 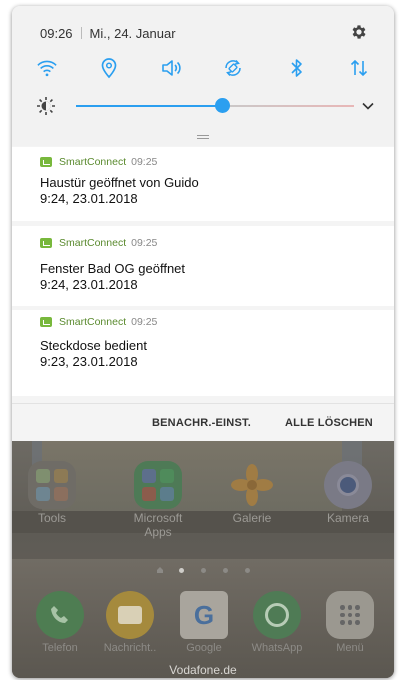 What do you see at coordinates (158, 525) in the screenshot?
I see `app-label: Microsoft Apps` at bounding box center [158, 525].